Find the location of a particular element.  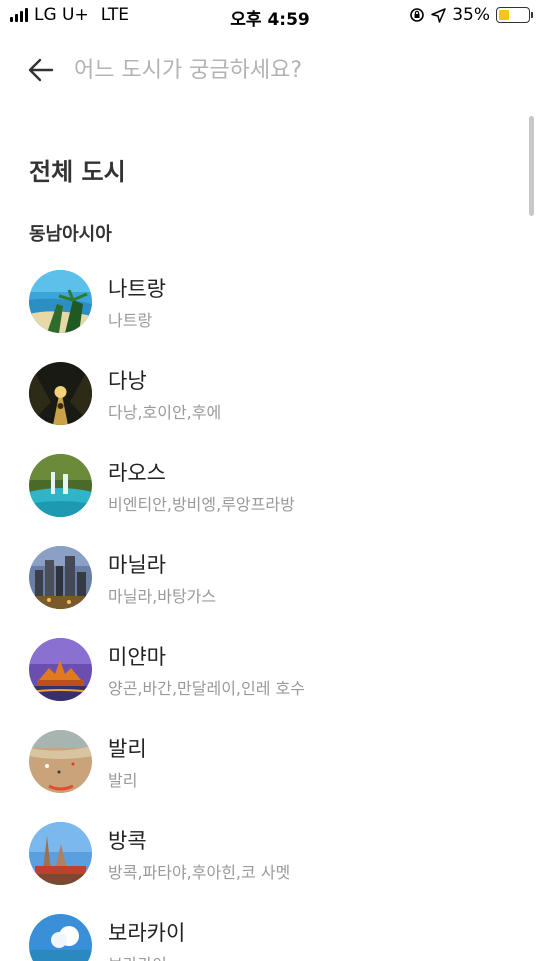

location-arrow-icon is located at coordinates (438, 15).